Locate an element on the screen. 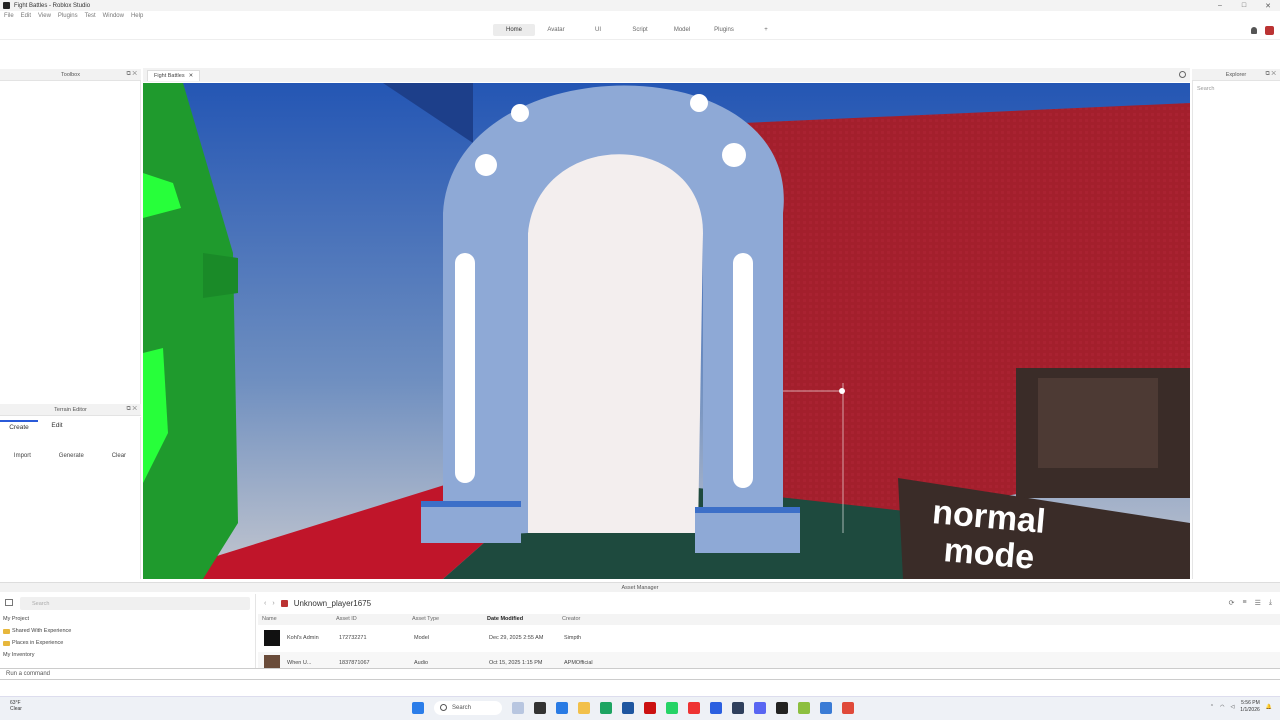  explorer-search-placeholder: Search is located at coordinates (1206, 89).